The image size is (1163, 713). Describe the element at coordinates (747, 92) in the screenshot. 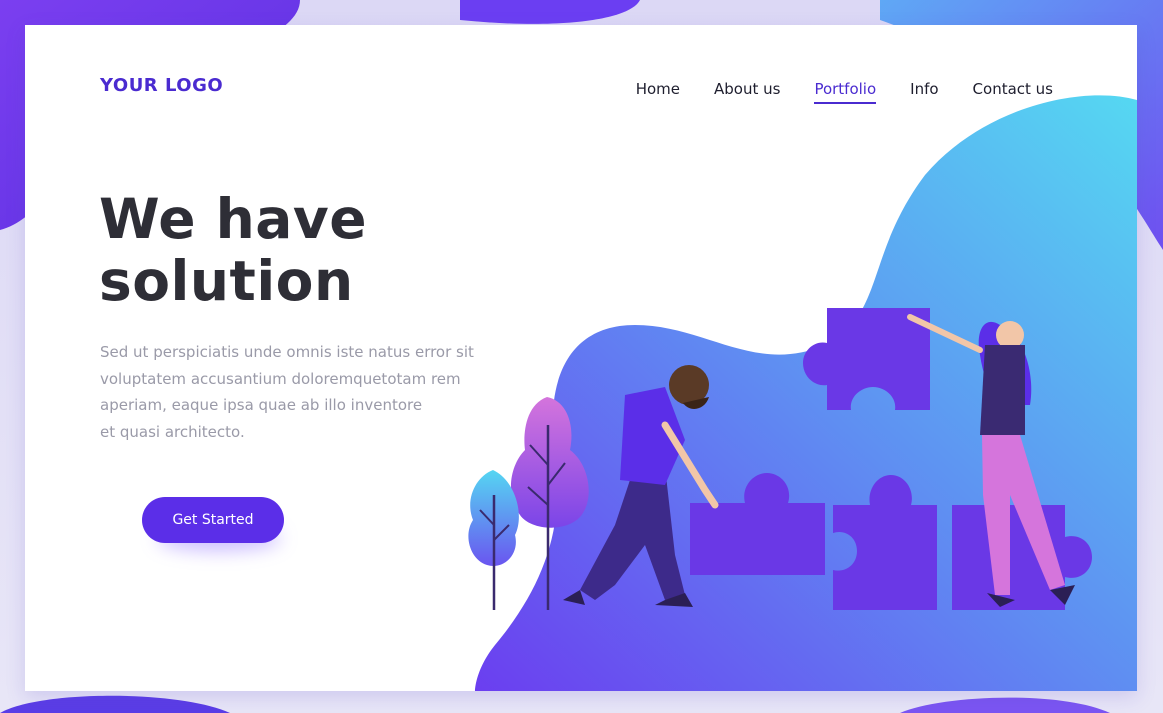

I see `nav-item-about-us: About us` at that location.